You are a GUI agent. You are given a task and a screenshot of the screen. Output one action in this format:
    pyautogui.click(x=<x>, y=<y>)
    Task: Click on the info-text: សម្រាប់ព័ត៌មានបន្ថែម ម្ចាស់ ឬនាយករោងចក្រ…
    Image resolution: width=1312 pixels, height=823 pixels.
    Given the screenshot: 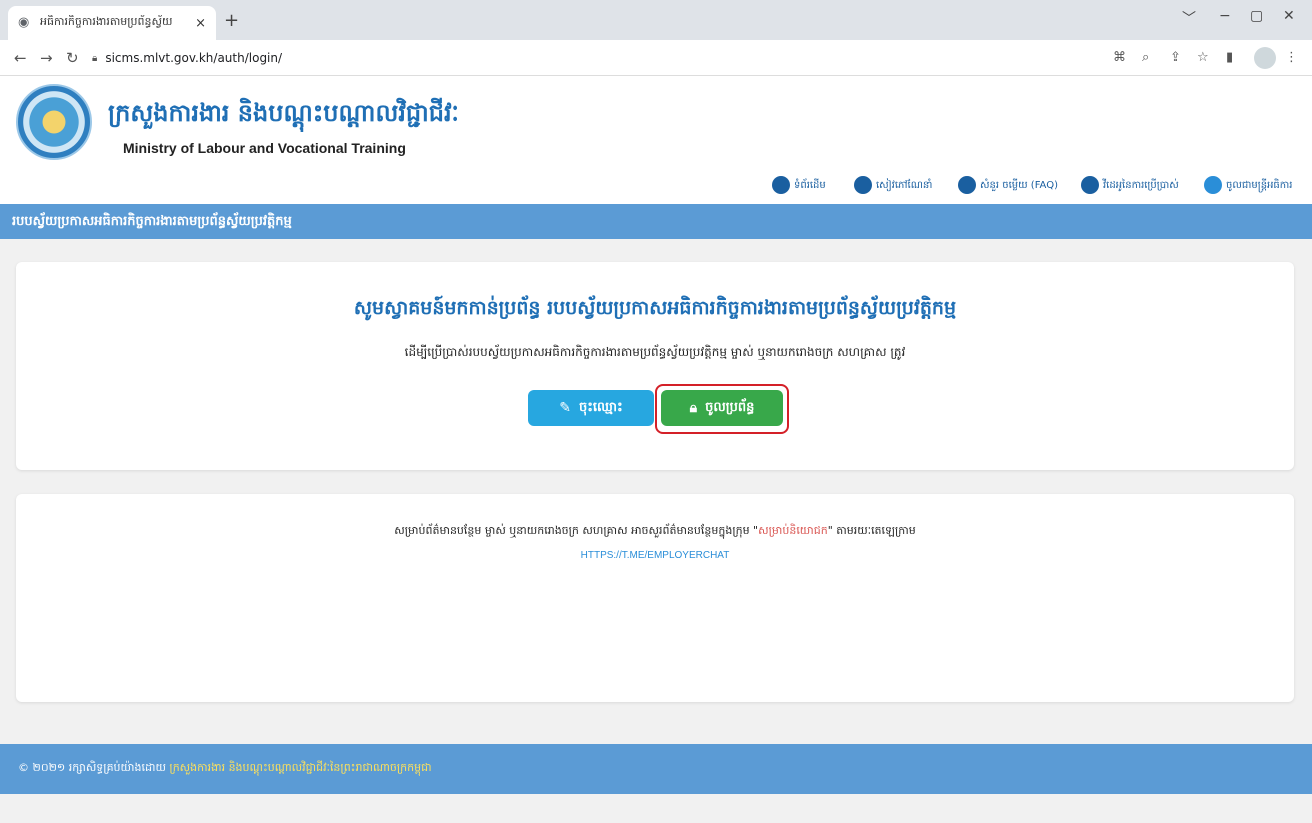 What is the action you would take?
    pyautogui.click(x=655, y=532)
    